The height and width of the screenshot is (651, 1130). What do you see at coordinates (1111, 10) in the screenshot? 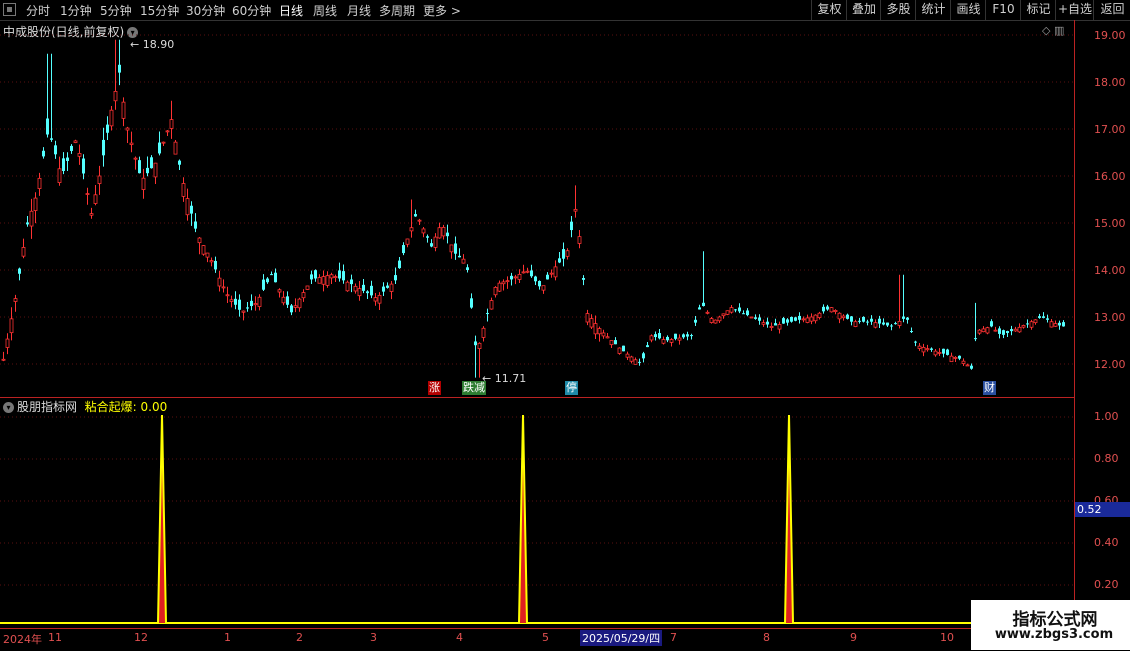
I see `toolbar-button-8: 返回` at bounding box center [1111, 10].